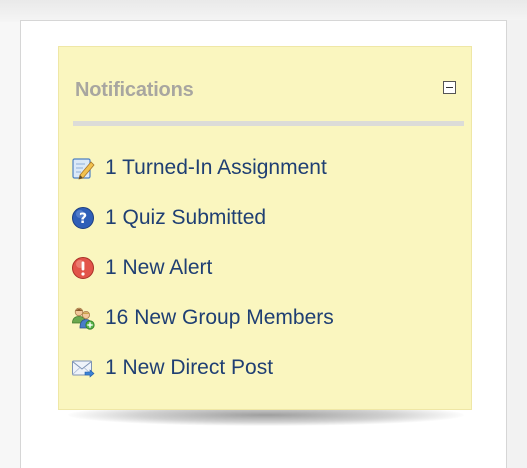  I want to click on notification-item-alert: 1 New Alert, so click(202, 268).